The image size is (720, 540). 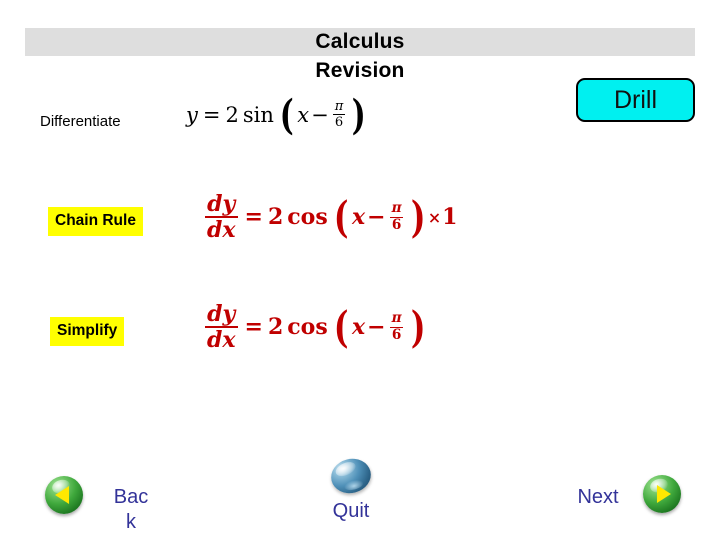 What do you see at coordinates (351, 476) in the screenshot?
I see `quit-orb-icon` at bounding box center [351, 476].